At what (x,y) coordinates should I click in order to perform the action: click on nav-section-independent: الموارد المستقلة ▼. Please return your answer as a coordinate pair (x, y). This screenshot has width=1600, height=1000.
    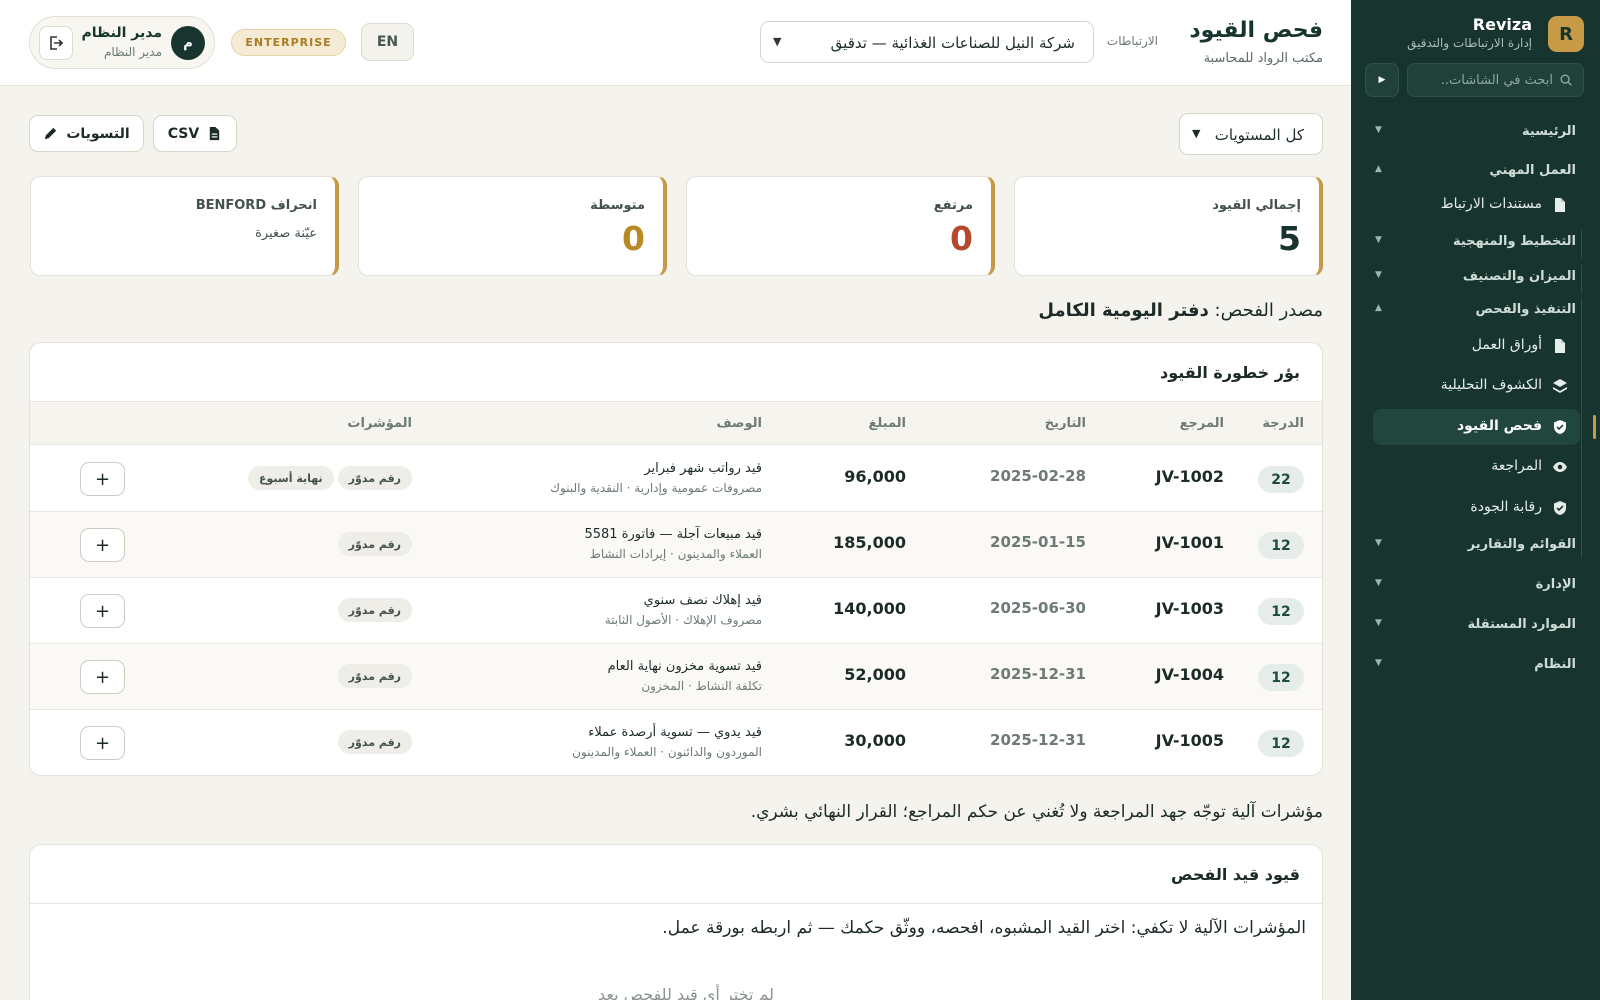
    Looking at the image, I should click on (1475, 625).